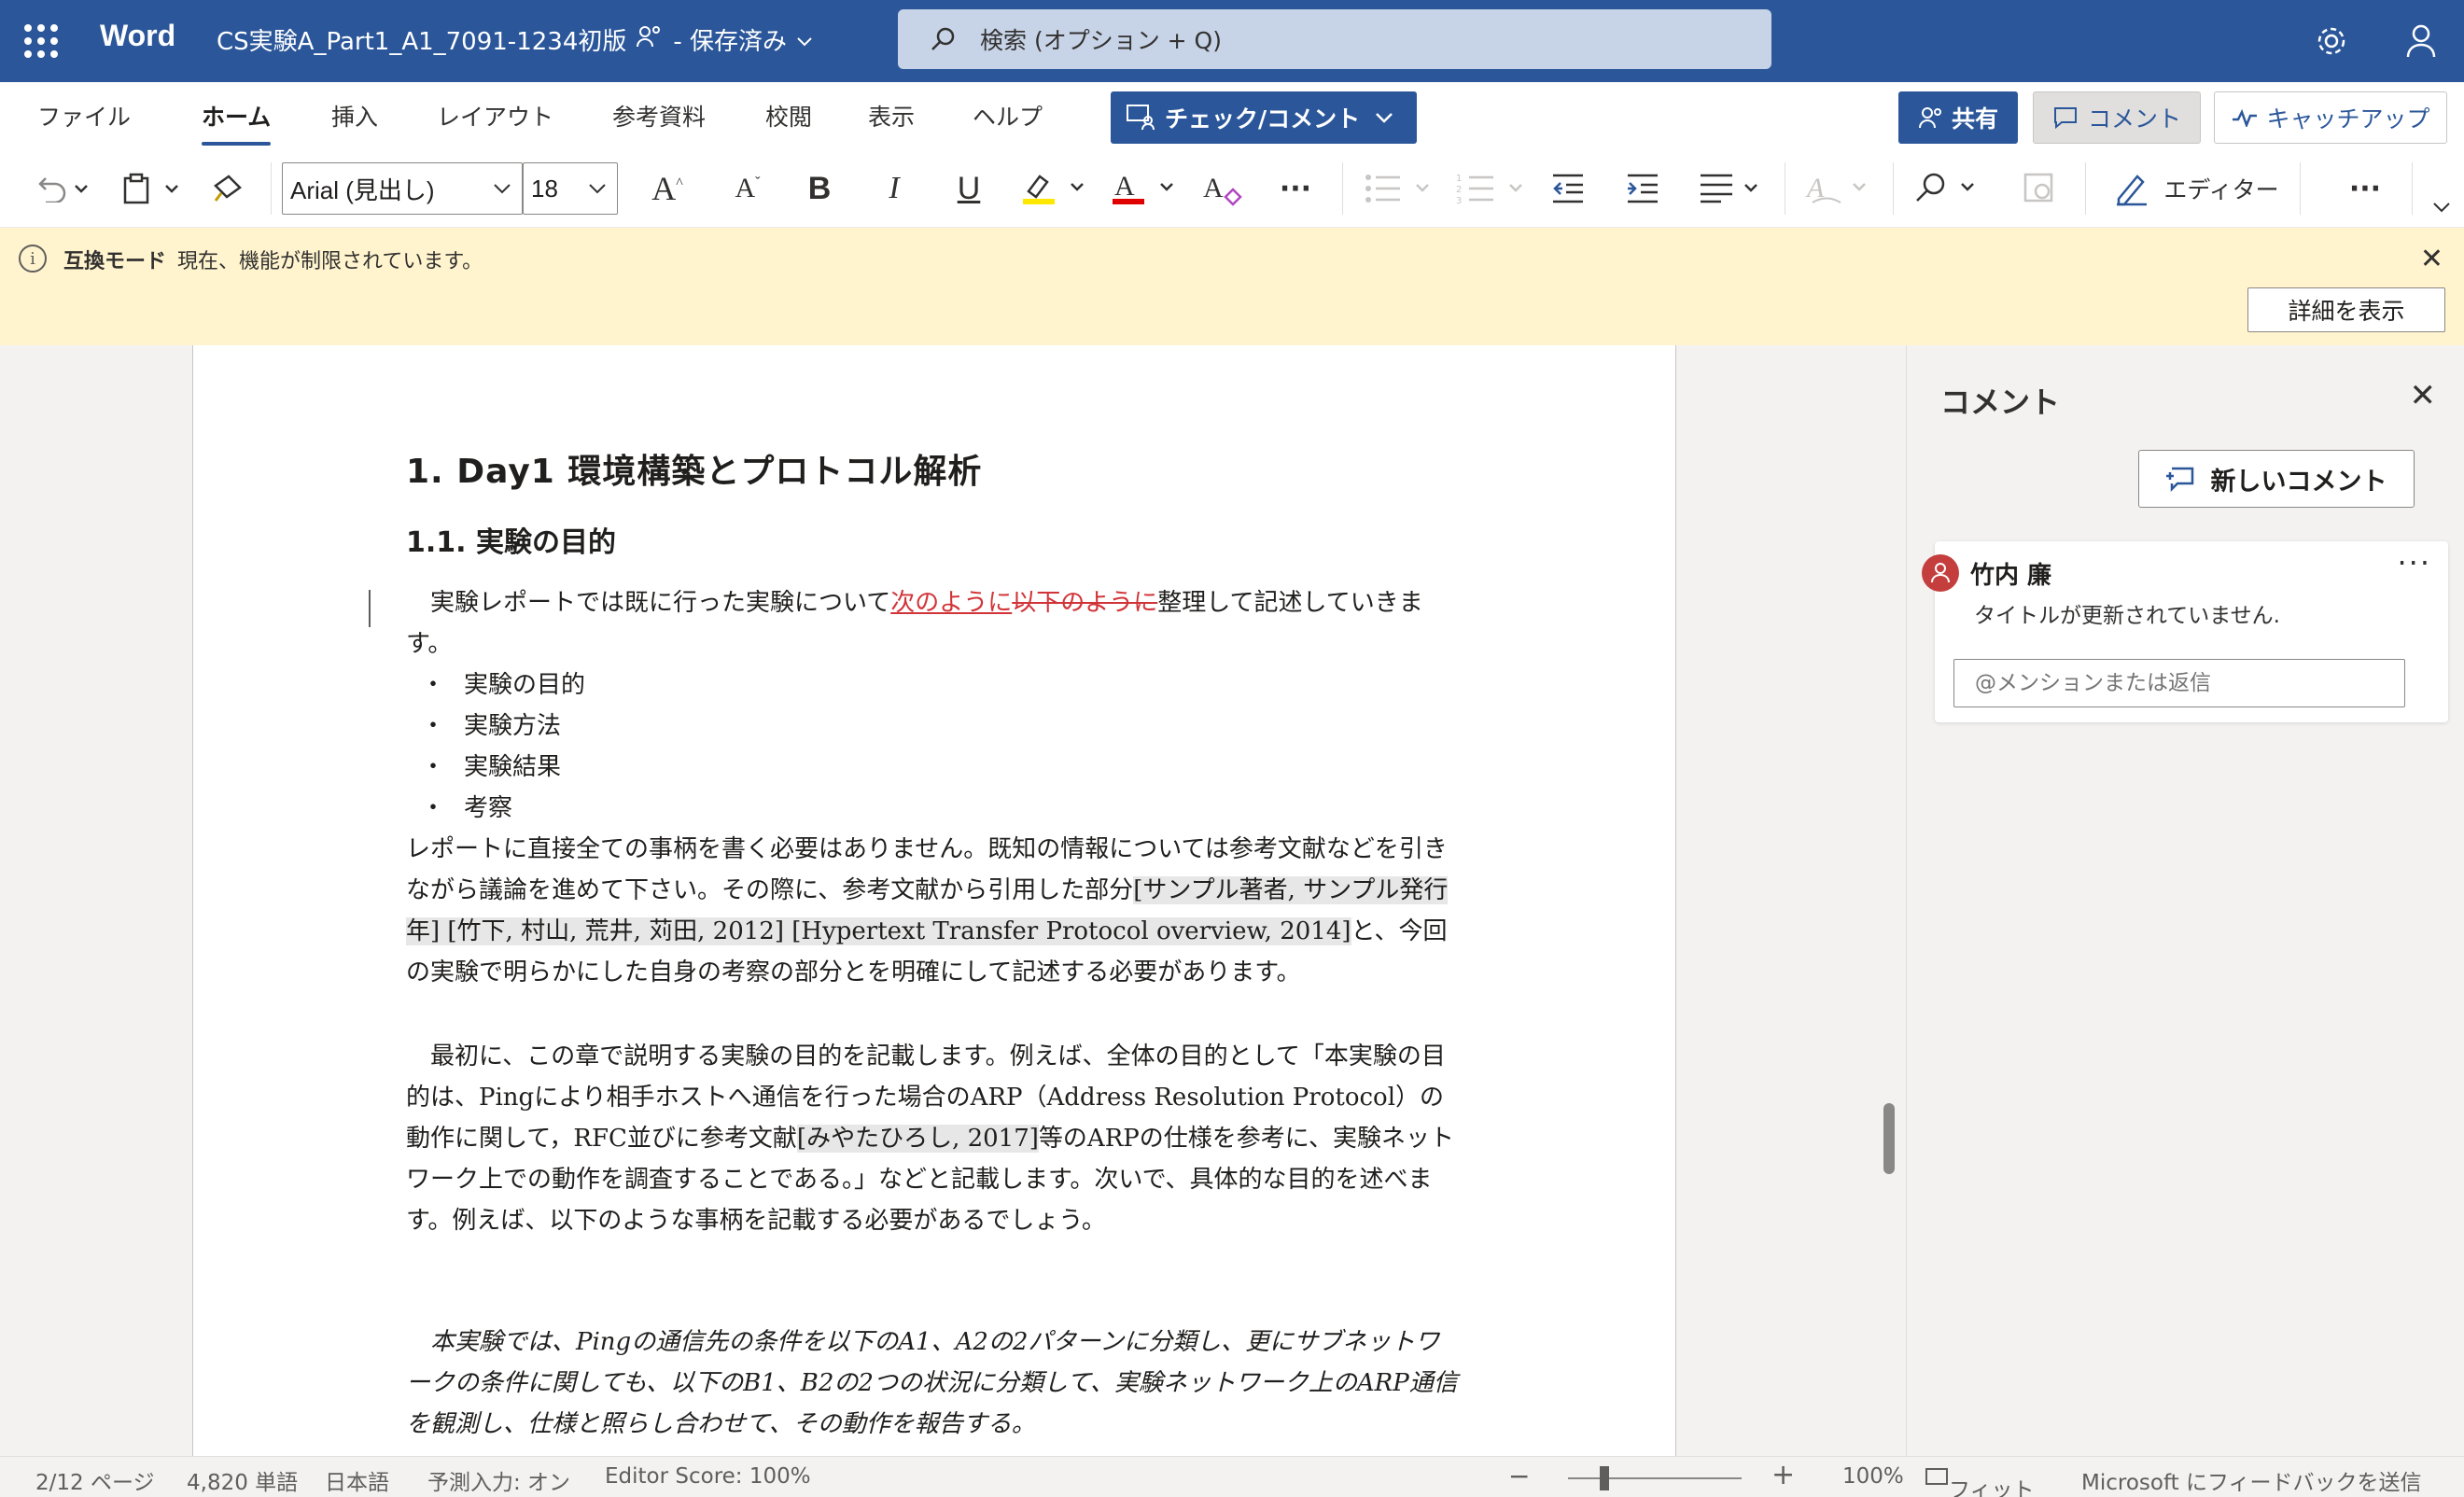 Image resolution: width=2464 pixels, height=1497 pixels. Describe the element at coordinates (242, 1480) in the screenshot. I see `word-count: 4,820 単語` at that location.